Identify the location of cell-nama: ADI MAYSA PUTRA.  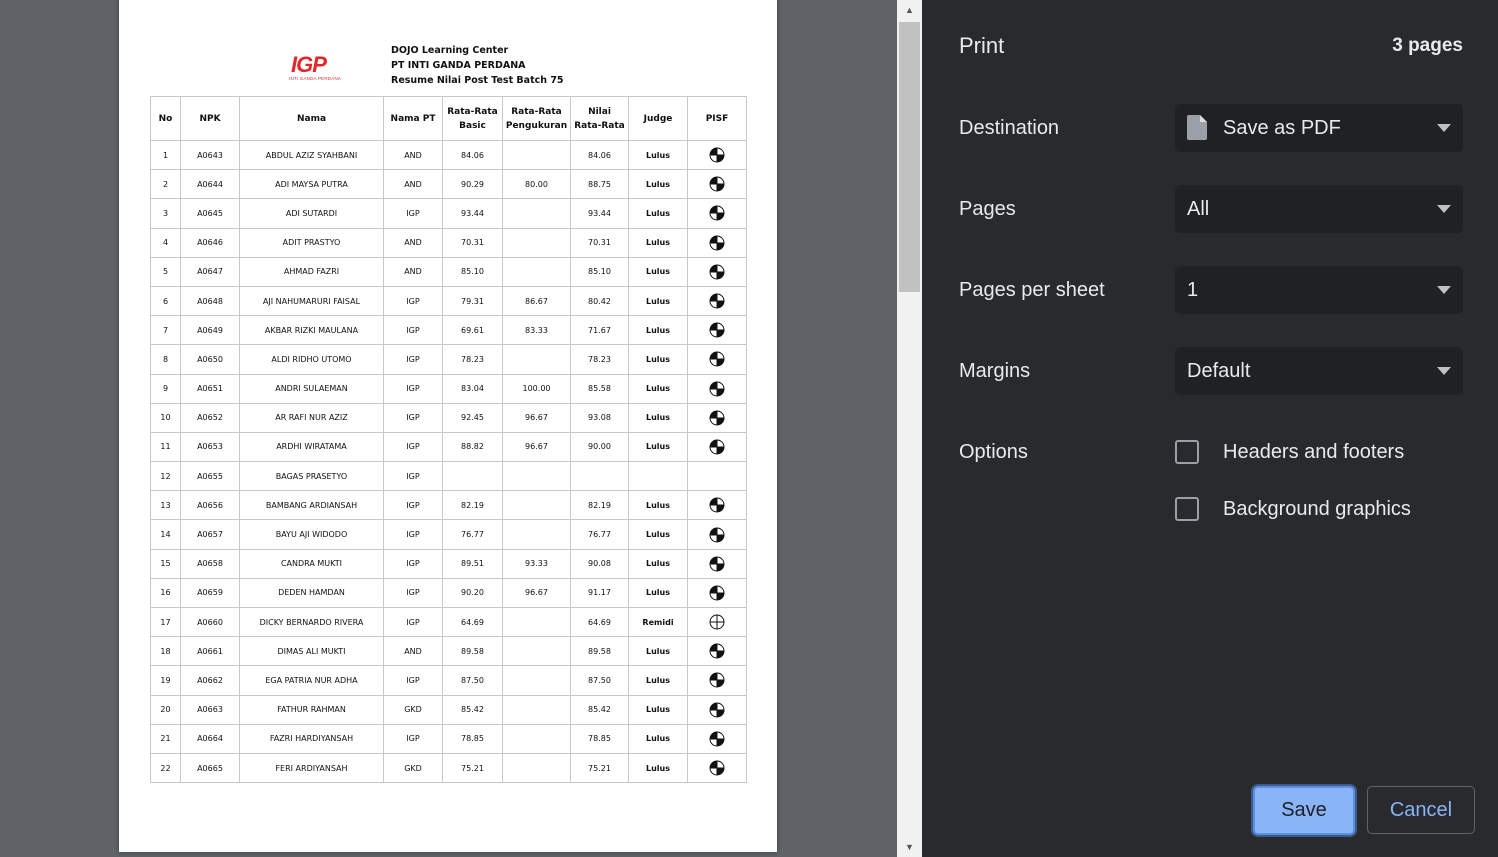
(311, 184).